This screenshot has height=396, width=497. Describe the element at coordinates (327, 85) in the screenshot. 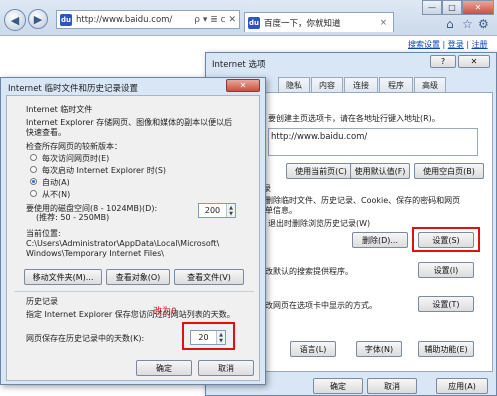

I see `tab-content: 内容` at that location.